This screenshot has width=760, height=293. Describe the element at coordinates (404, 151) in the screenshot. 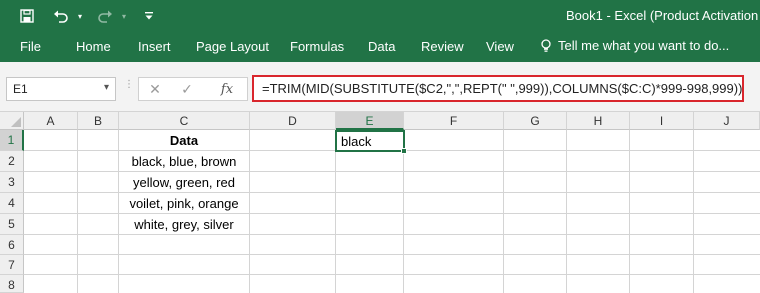

I see `fill-handle` at that location.